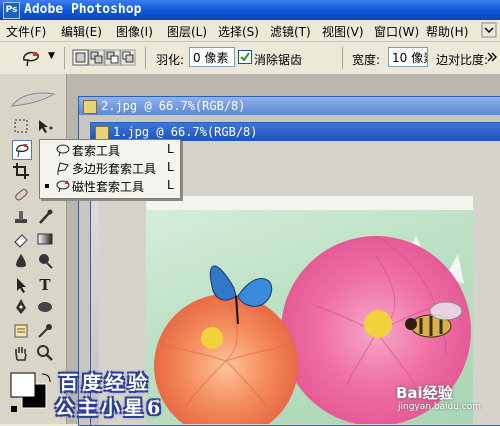  Describe the element at coordinates (45, 331) in the screenshot. I see `eyedropper-icon` at that location.